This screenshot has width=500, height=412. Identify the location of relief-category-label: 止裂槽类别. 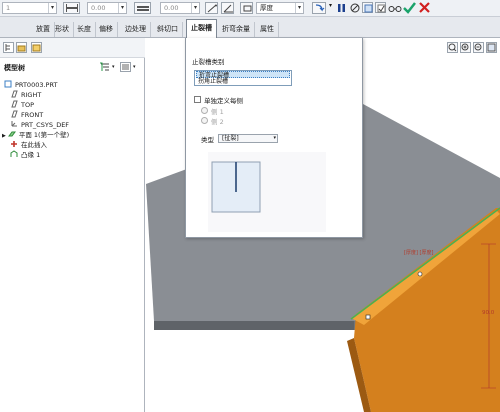
(208, 62).